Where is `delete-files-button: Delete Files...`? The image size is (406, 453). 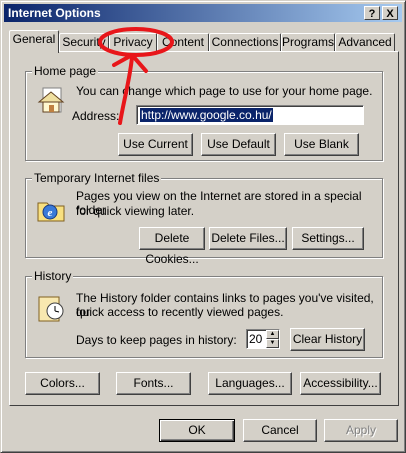
delete-files-button: Delete Files... is located at coordinates (248, 238).